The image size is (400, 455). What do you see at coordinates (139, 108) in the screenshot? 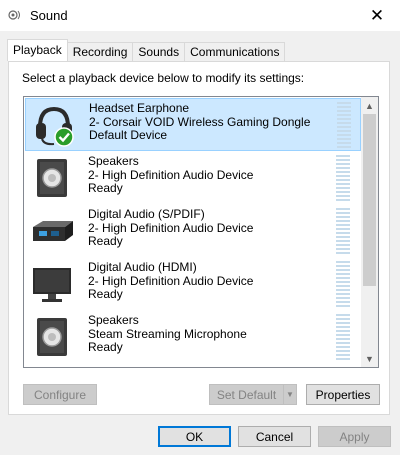
I see `device-name: Headset Earphone` at bounding box center [139, 108].